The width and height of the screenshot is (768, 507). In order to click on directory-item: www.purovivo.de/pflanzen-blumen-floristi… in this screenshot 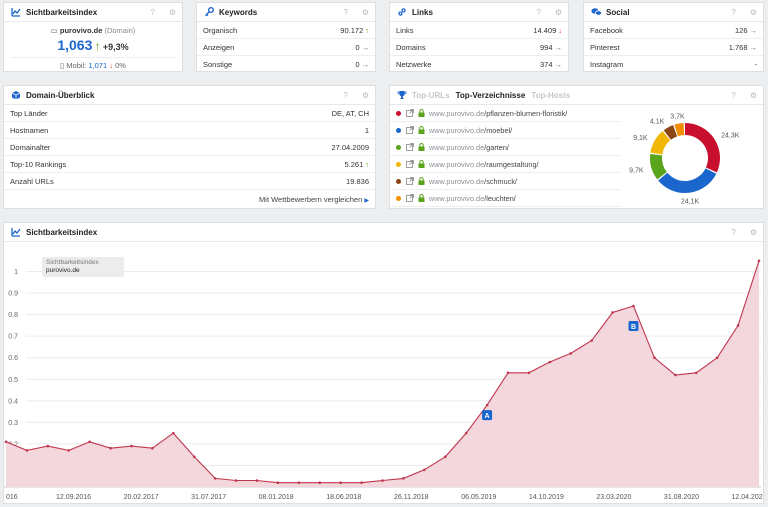, I will do `click(505, 113)`.